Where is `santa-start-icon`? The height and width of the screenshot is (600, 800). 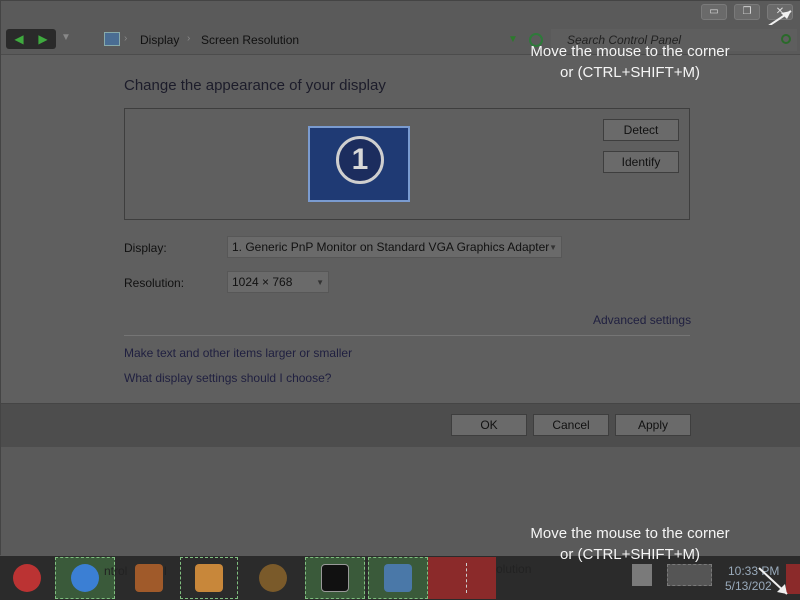 santa-start-icon is located at coordinates (27, 578).